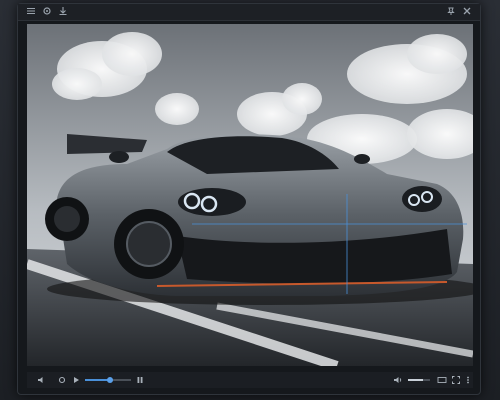 Image resolution: width=500 pixels, height=400 pixels. Describe the element at coordinates (31, 11) in the screenshot. I see `menu-icon` at that location.